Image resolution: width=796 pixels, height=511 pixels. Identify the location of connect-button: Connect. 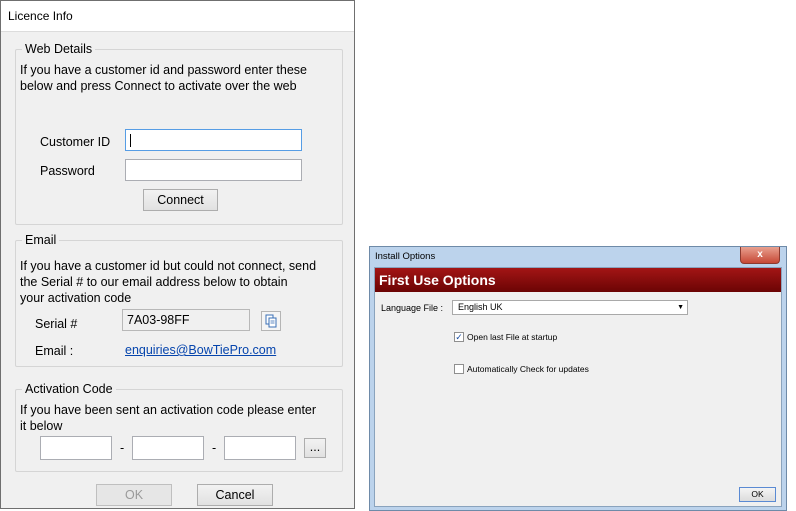
(180, 200).